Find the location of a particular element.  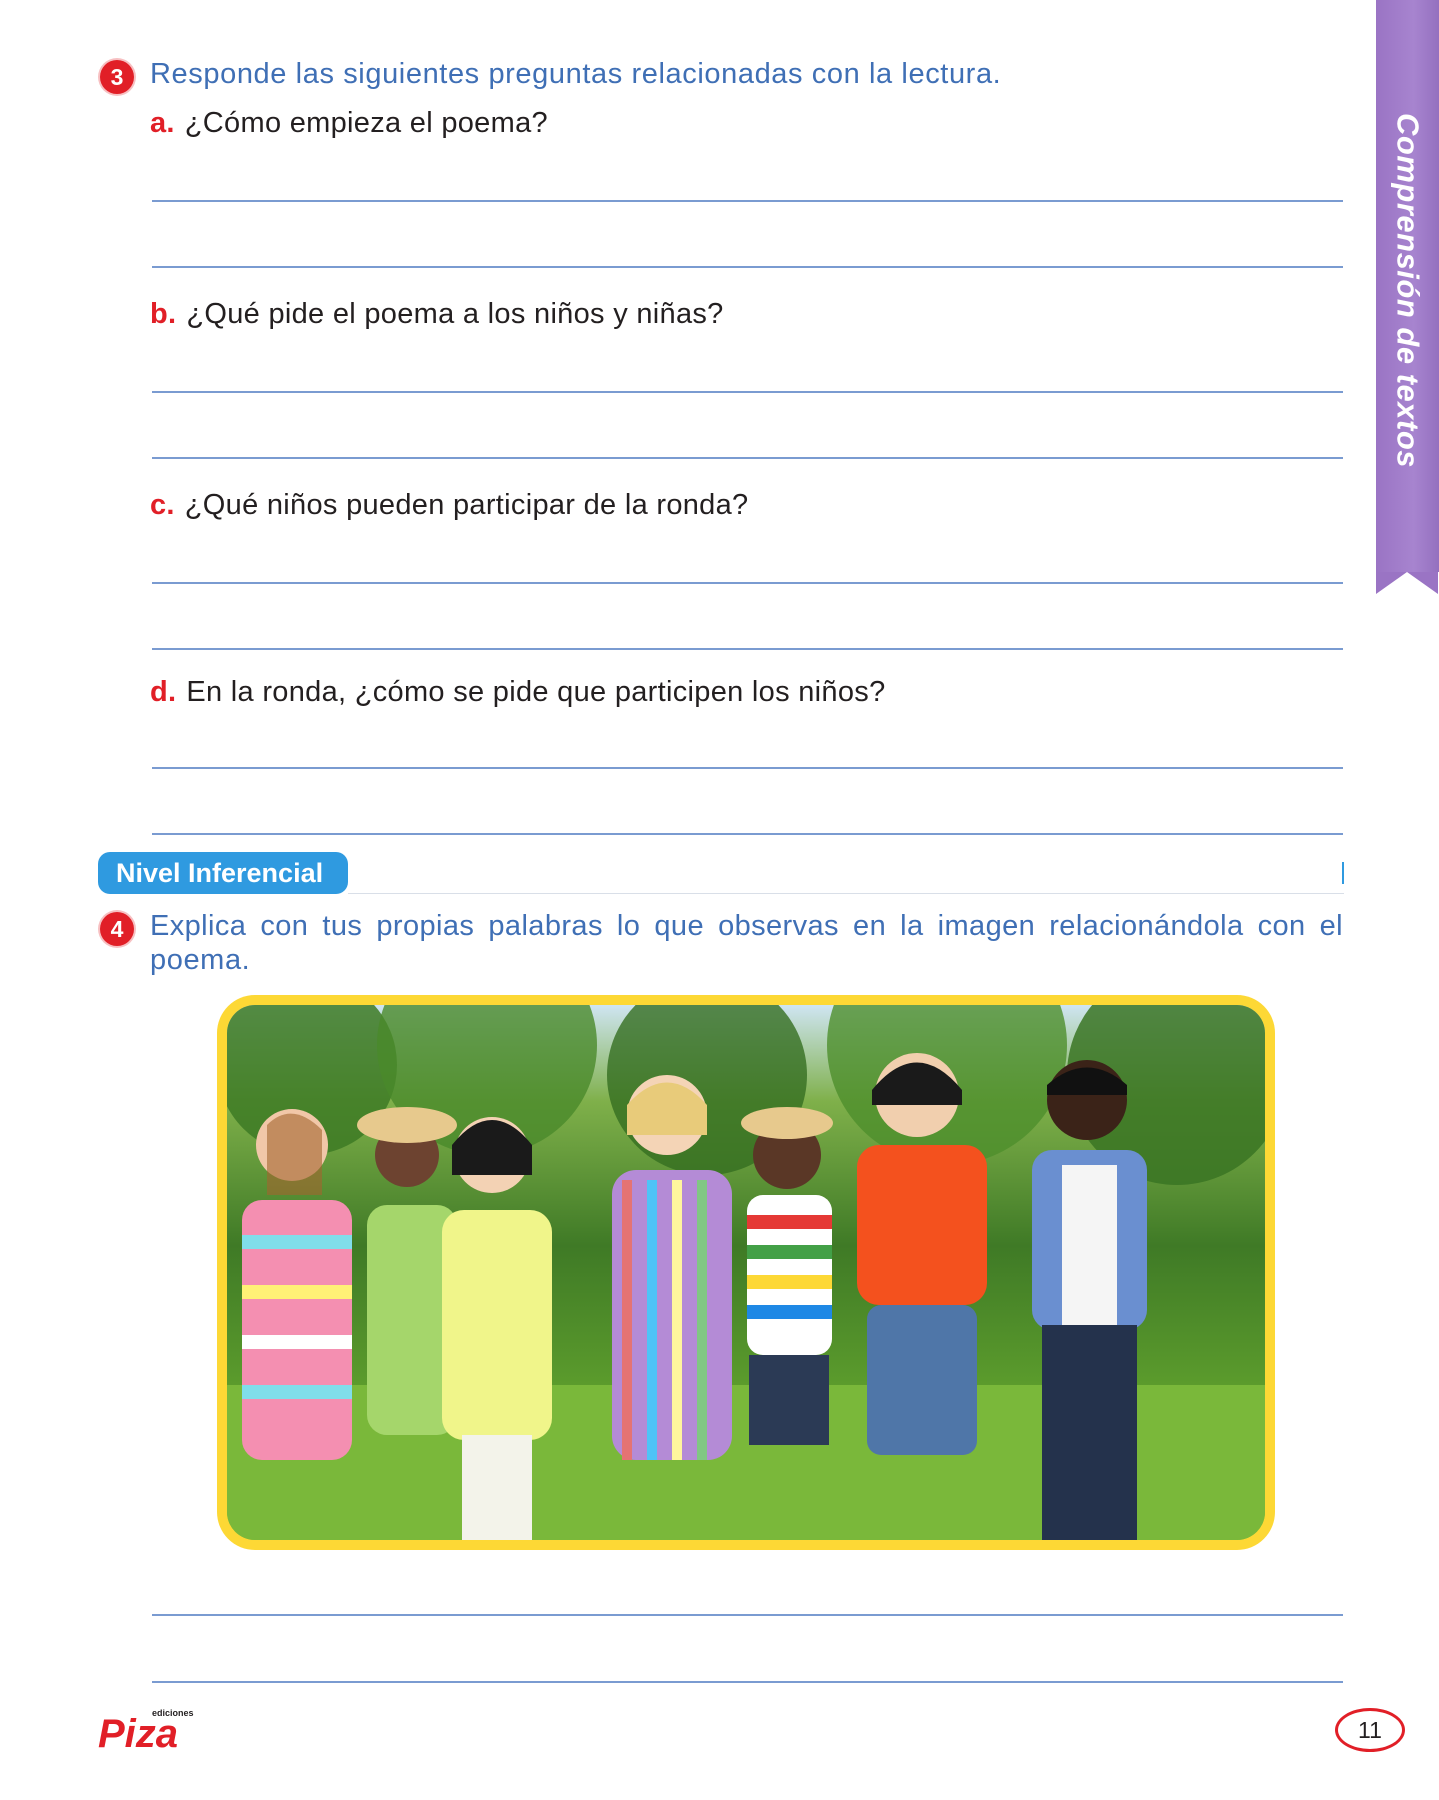

question-d-letter: d. is located at coordinates (163, 692).